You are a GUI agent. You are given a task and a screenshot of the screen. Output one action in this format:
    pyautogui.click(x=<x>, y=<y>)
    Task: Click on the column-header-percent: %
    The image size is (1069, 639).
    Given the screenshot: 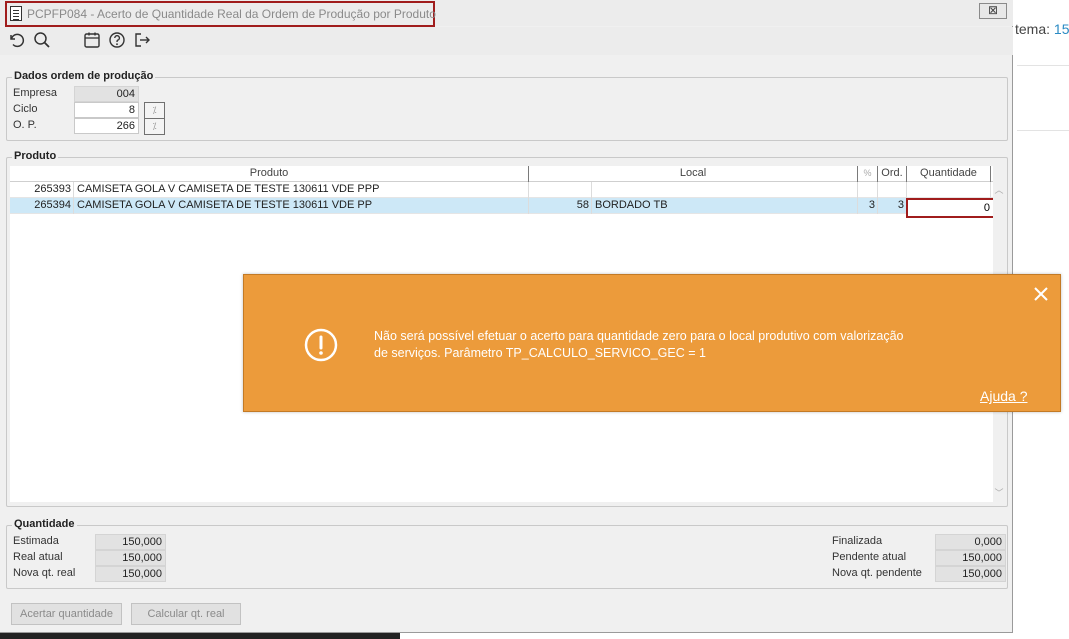 What is the action you would take?
    pyautogui.click(x=868, y=174)
    